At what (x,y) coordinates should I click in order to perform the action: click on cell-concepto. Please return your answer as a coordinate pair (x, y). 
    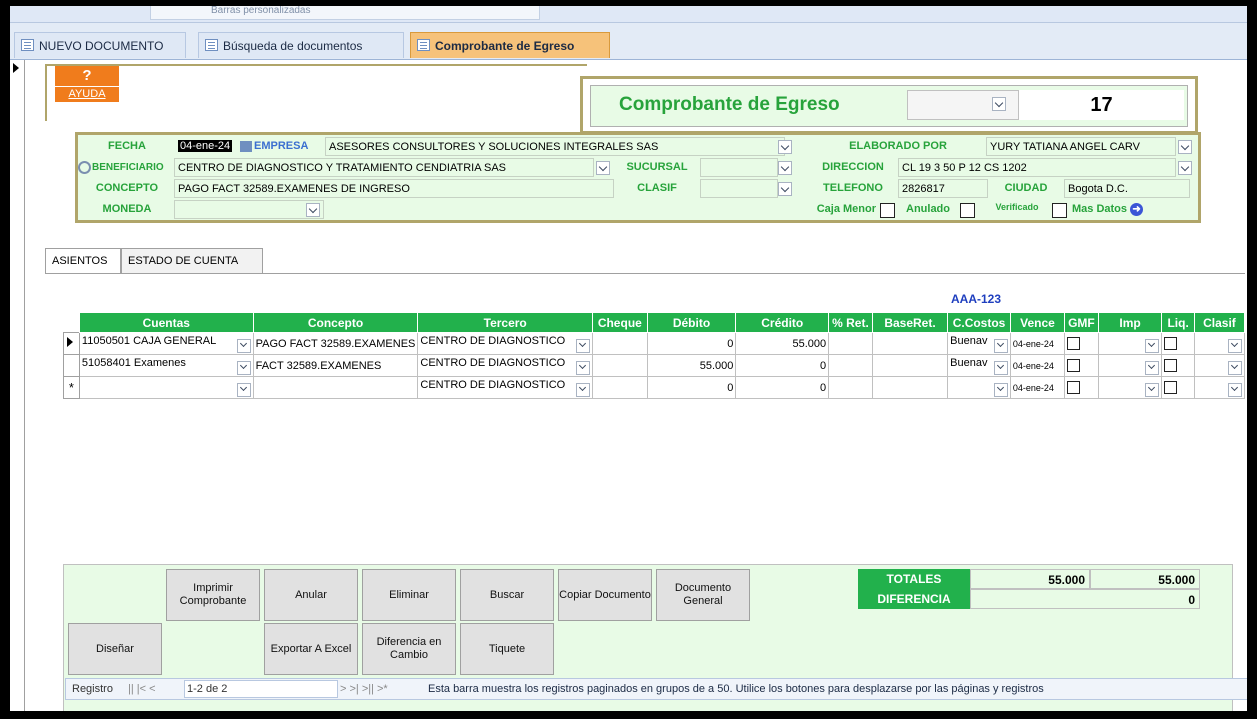
    Looking at the image, I should click on (335, 387).